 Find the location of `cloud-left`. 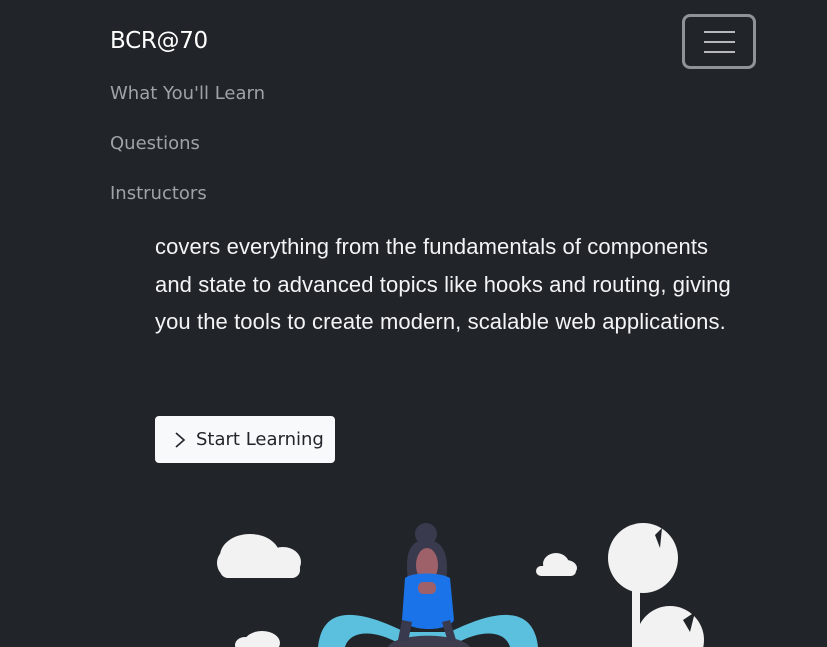

cloud-left is located at coordinates (259, 556).